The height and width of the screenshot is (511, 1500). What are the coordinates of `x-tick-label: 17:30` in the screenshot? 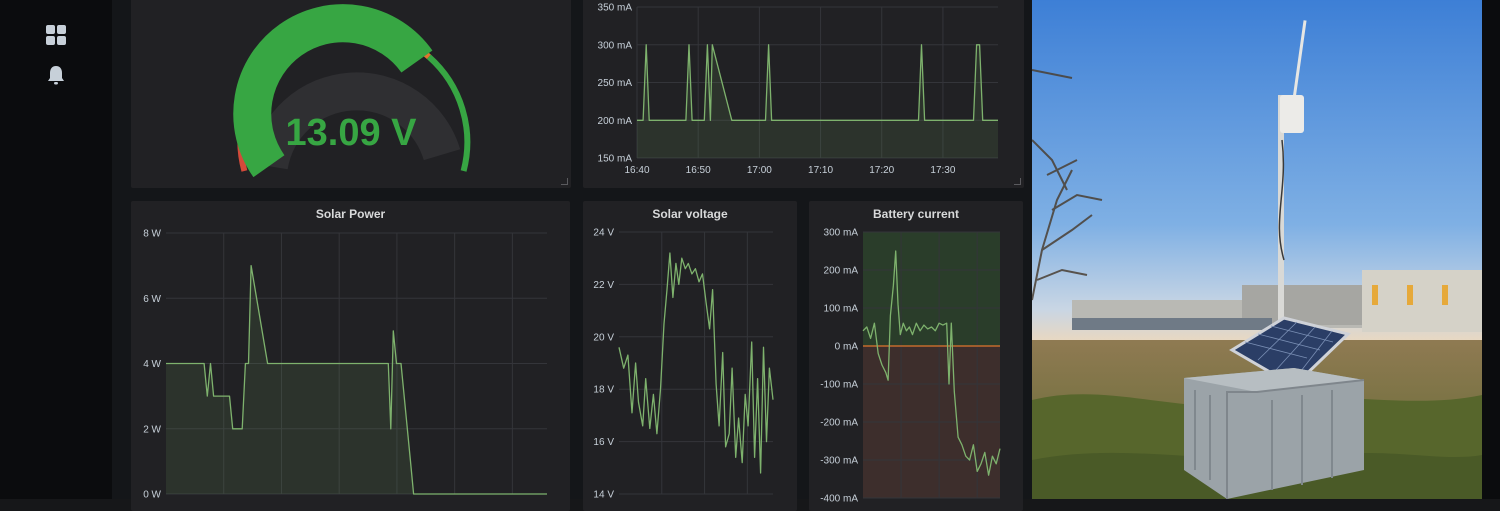 It's located at (942, 170).